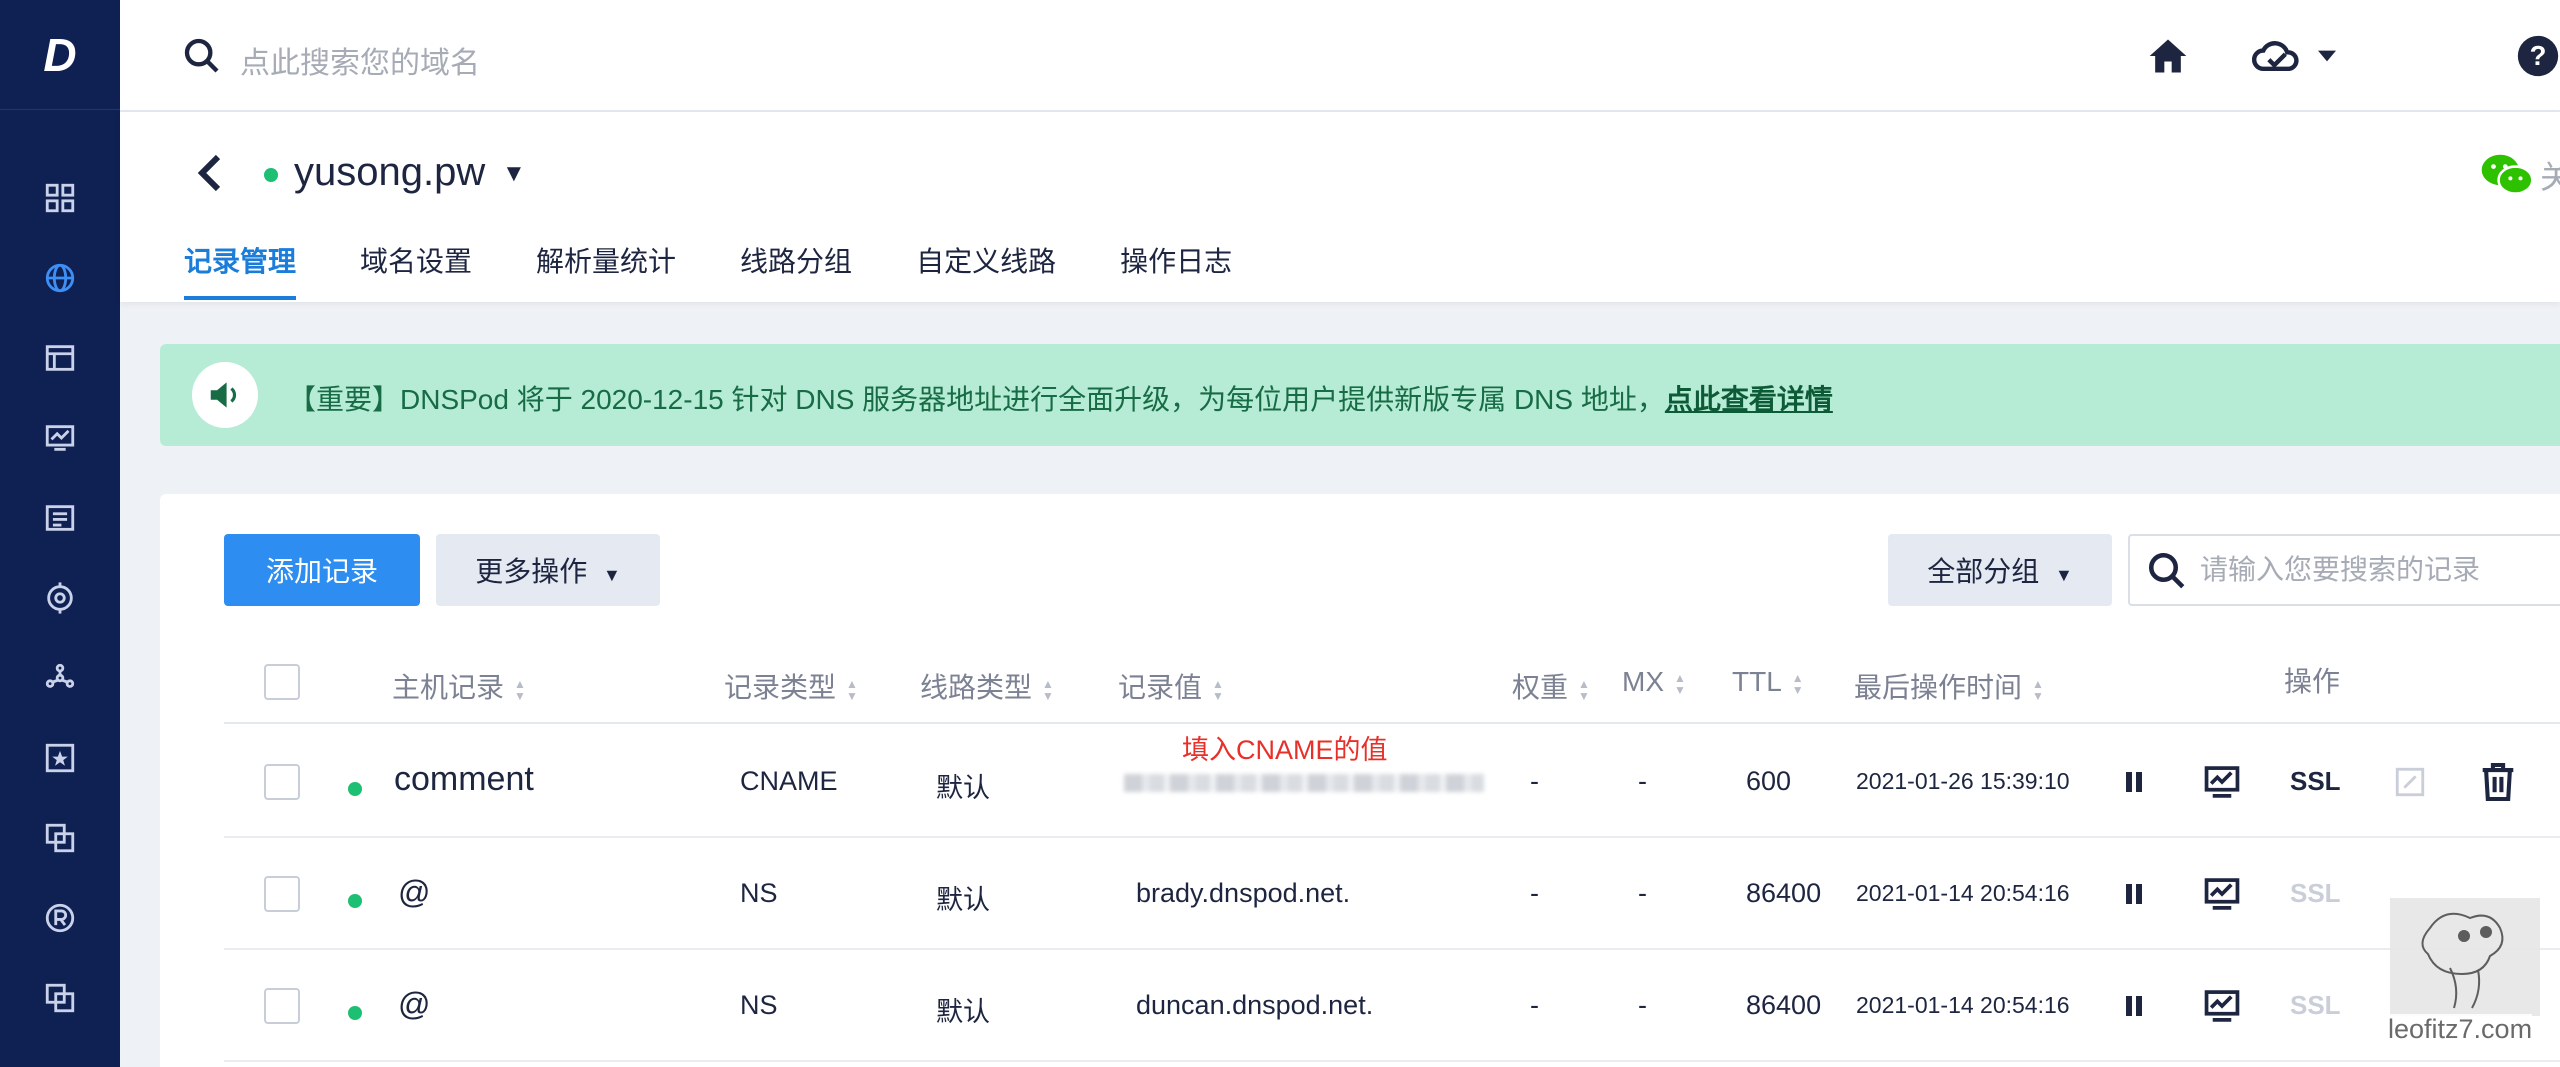 This screenshot has width=2560, height=1067. I want to click on domain-name: yusong.pw, so click(389, 172).